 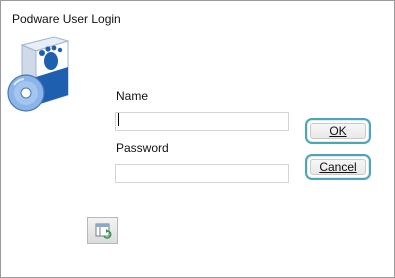 I want to click on cancel-button: Cancel, so click(x=338, y=167).